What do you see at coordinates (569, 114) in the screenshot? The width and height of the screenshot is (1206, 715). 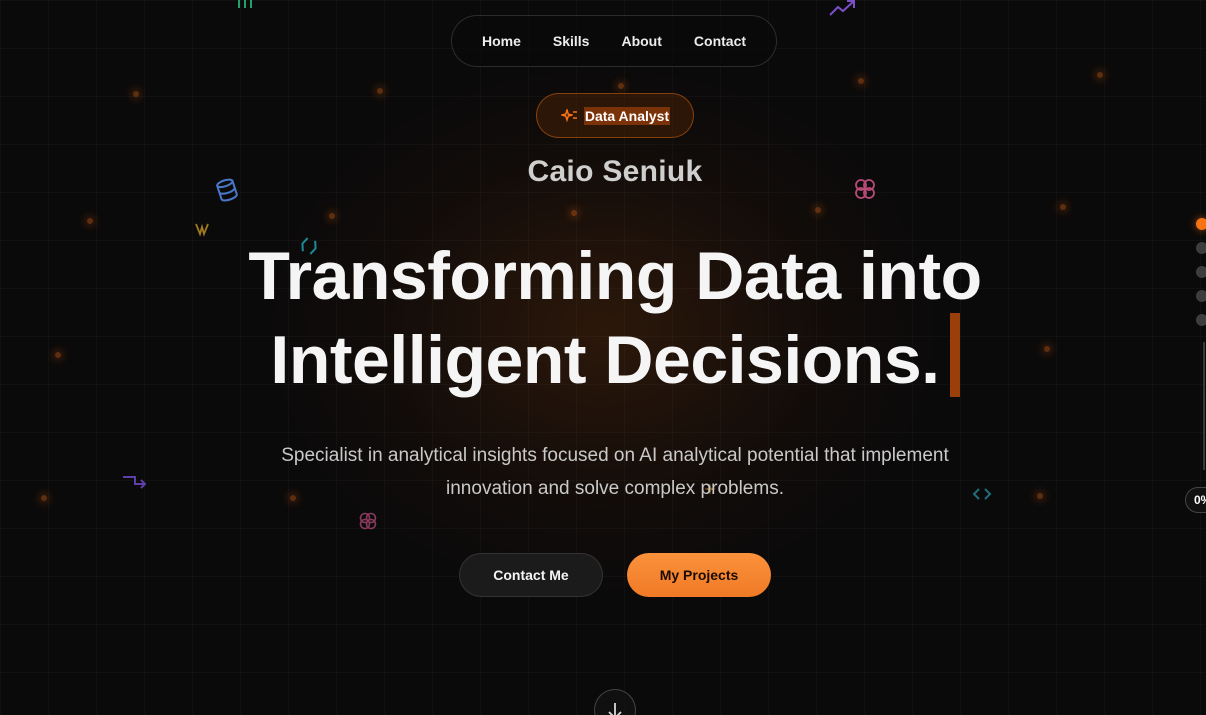 I see `sparkle-icon` at bounding box center [569, 114].